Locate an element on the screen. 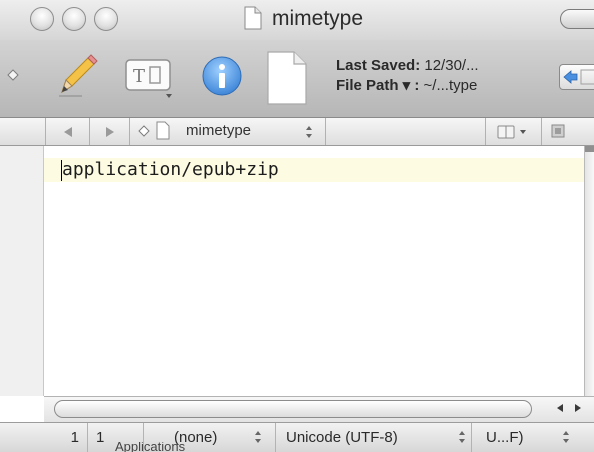  book-icon is located at coordinates (511, 132).